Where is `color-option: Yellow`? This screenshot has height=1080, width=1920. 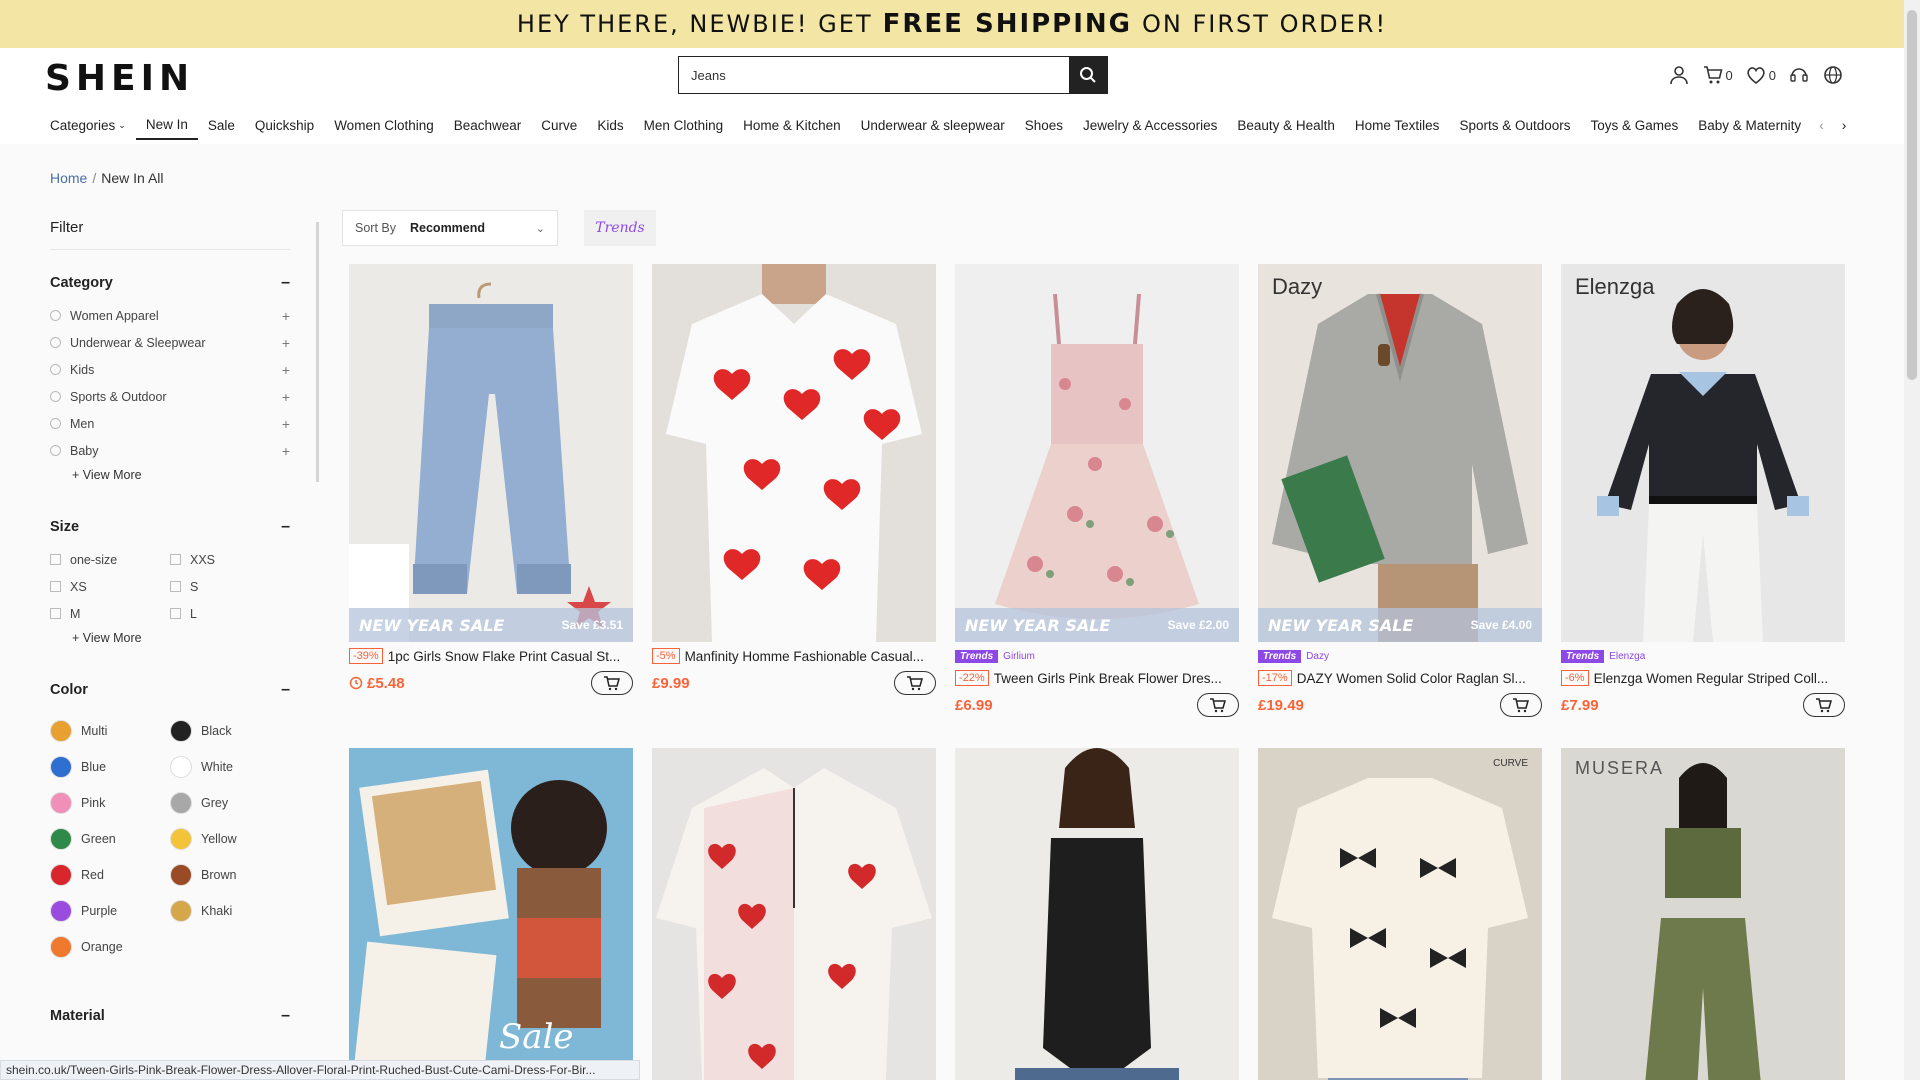 color-option: Yellow is located at coordinates (230, 839).